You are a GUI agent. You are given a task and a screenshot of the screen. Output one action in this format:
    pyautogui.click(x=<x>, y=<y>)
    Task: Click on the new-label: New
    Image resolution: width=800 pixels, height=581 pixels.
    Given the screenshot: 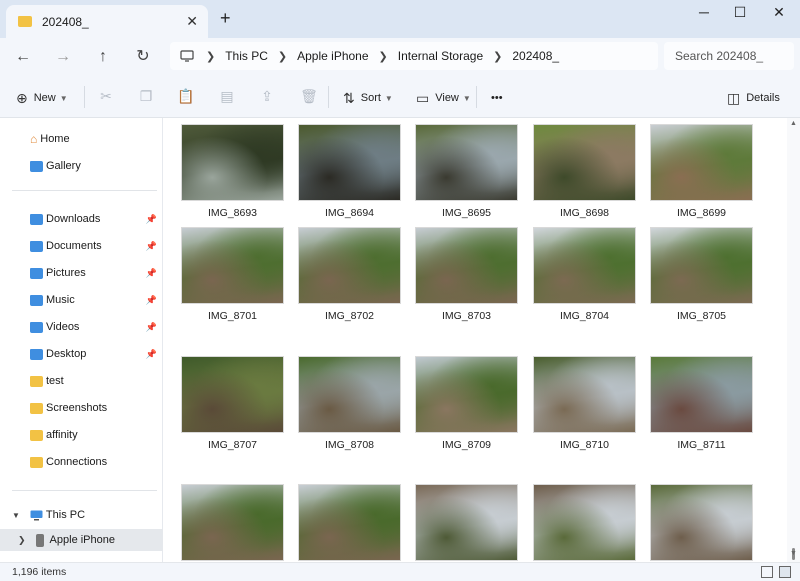 What is the action you would take?
    pyautogui.click(x=44, y=98)
    